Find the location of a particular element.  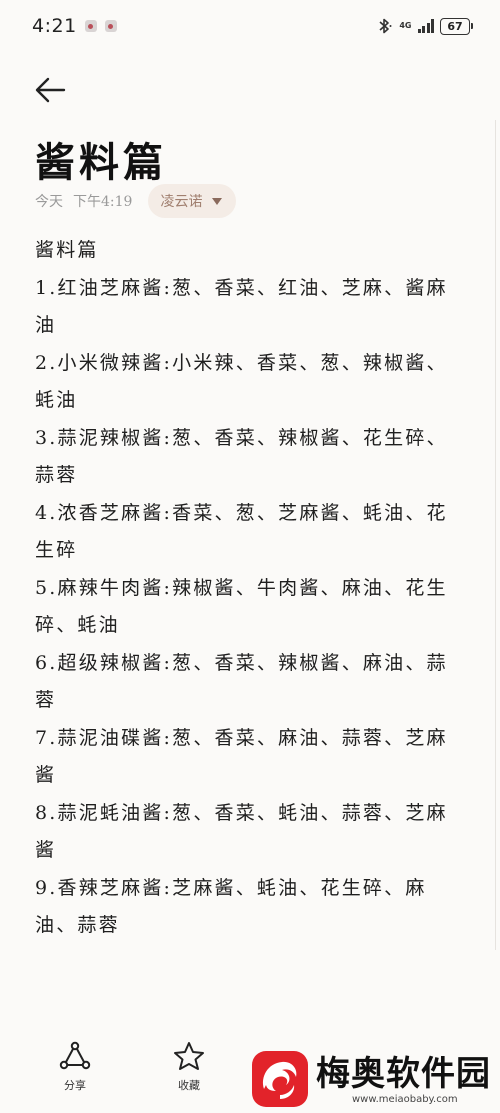

status-left: 4:21 is located at coordinates (74, 26).